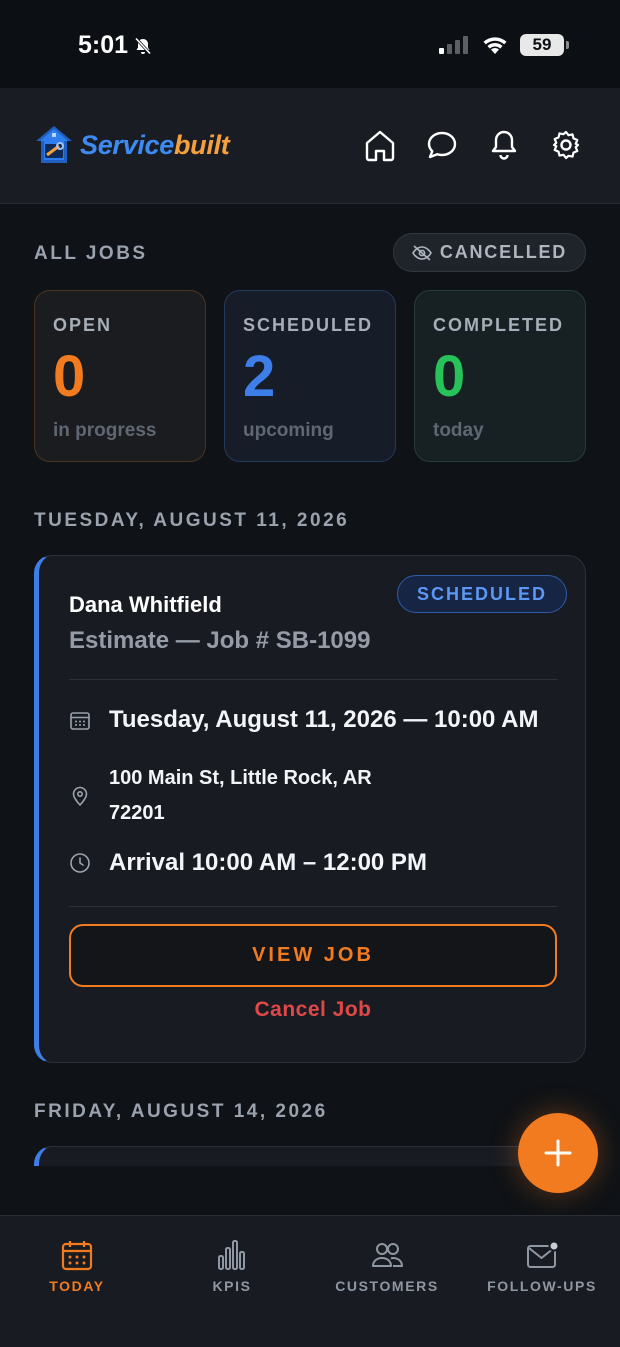 The width and height of the screenshot is (620, 1347). I want to click on header-actions, so click(473, 145).